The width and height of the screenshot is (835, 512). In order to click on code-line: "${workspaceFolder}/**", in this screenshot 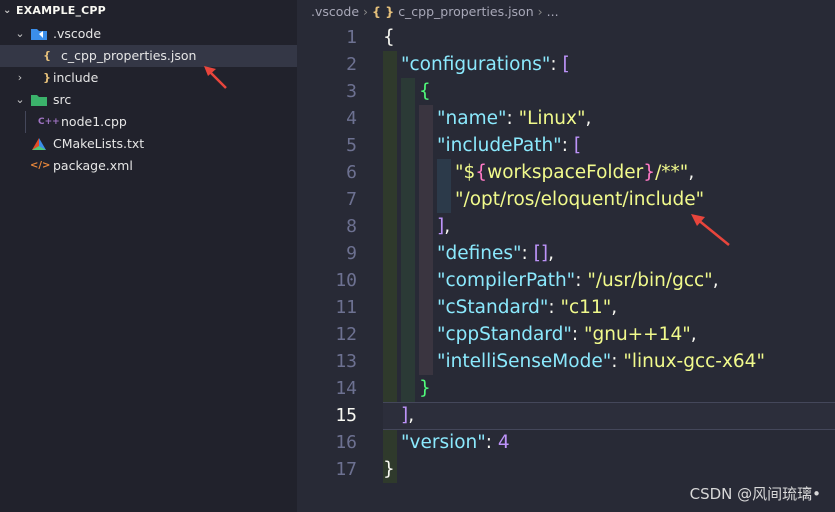, I will do `click(575, 172)`.